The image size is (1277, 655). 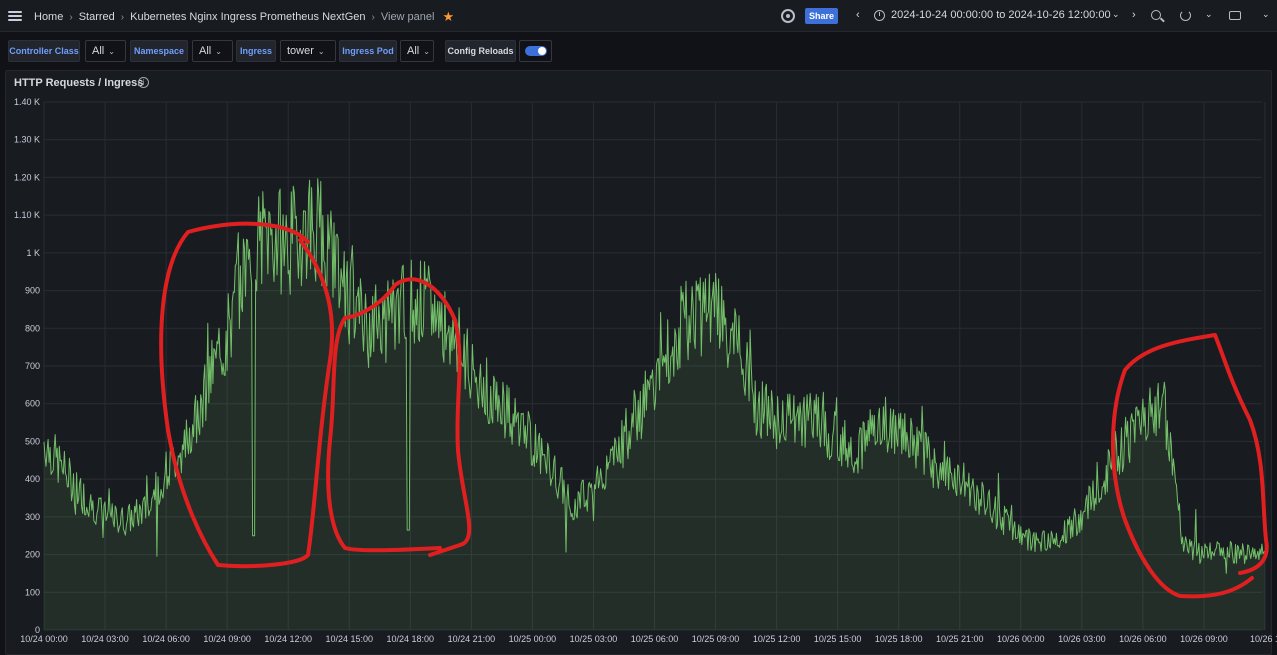 What do you see at coordinates (472, 639) in the screenshot?
I see `x-tick-label: 10/24 21:00` at bounding box center [472, 639].